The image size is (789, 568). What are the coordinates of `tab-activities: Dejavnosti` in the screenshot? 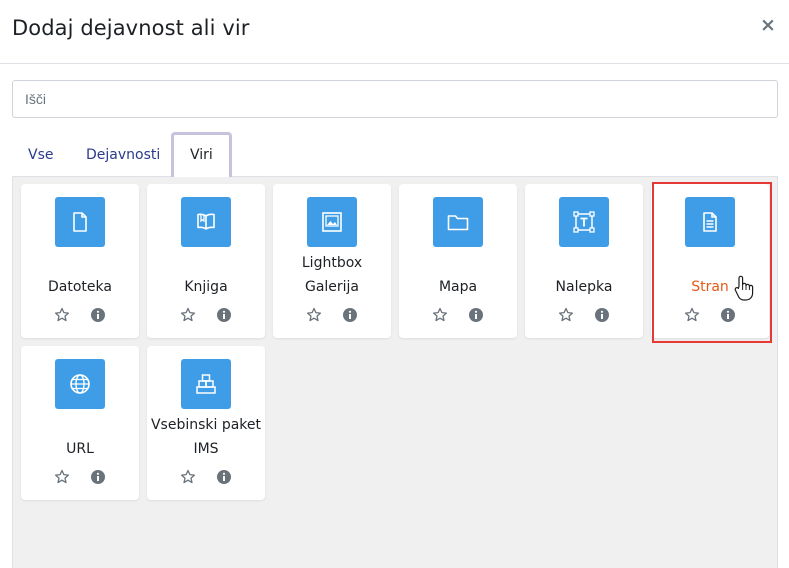 It's located at (123, 154).